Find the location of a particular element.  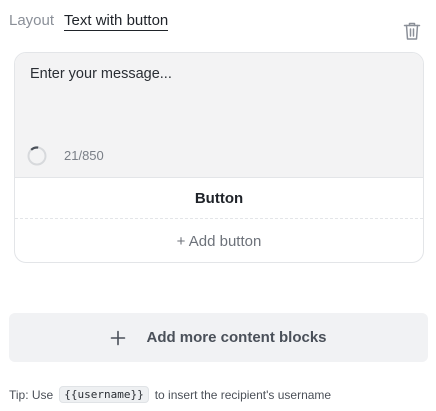

layout-label: Layout is located at coordinates (32, 20).